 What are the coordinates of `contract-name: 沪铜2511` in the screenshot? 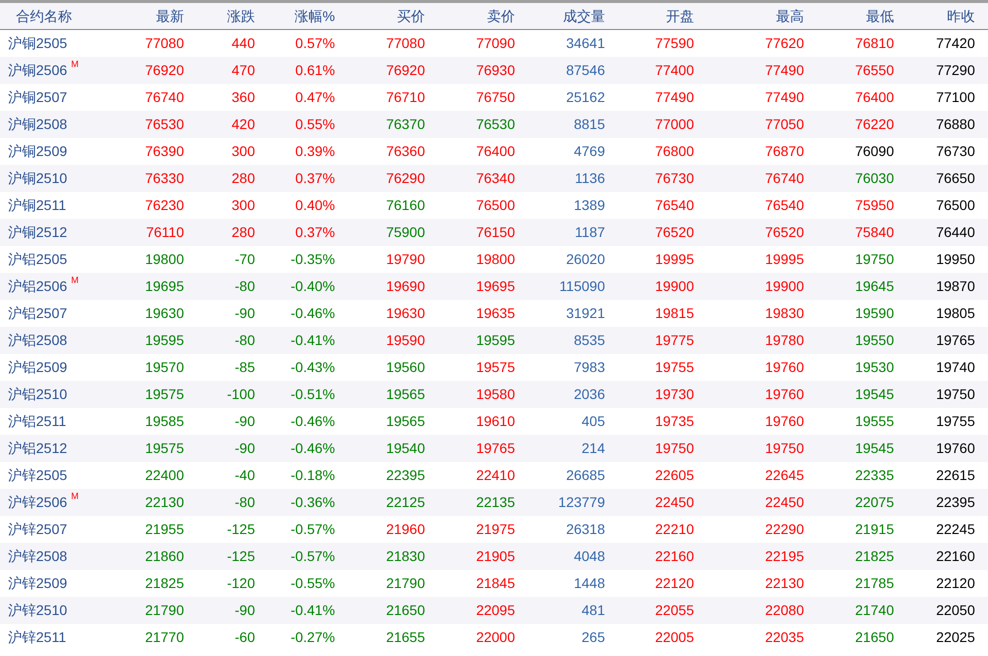 It's located at (37, 205).